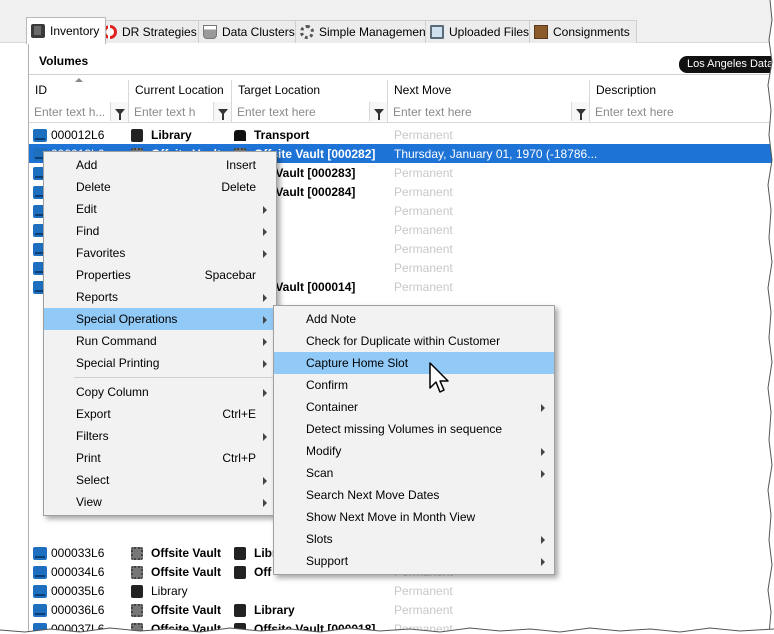 The height and width of the screenshot is (634, 774). Describe the element at coordinates (726, 64) in the screenshot. I see `timezone-badge: Los Angeles Data` at that location.